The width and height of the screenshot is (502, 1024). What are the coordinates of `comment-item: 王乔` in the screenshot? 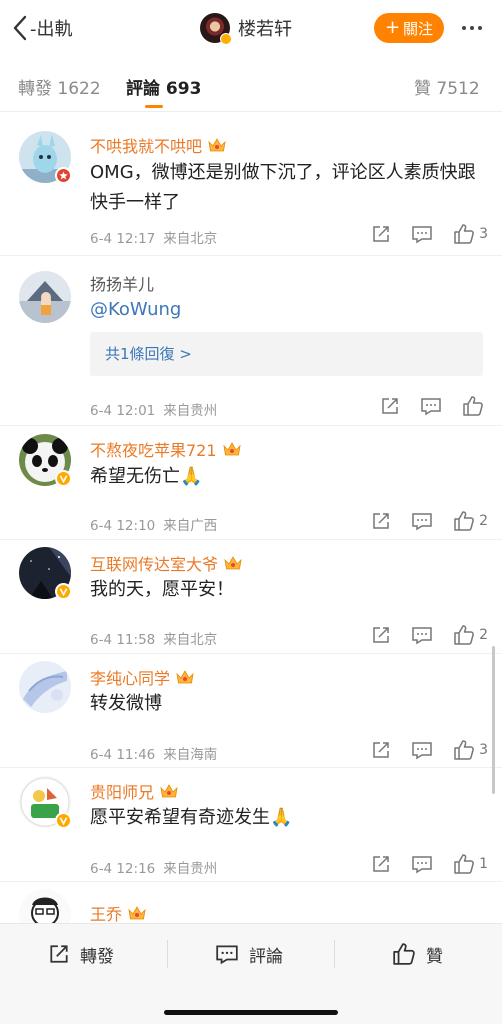 It's located at (251, 902).